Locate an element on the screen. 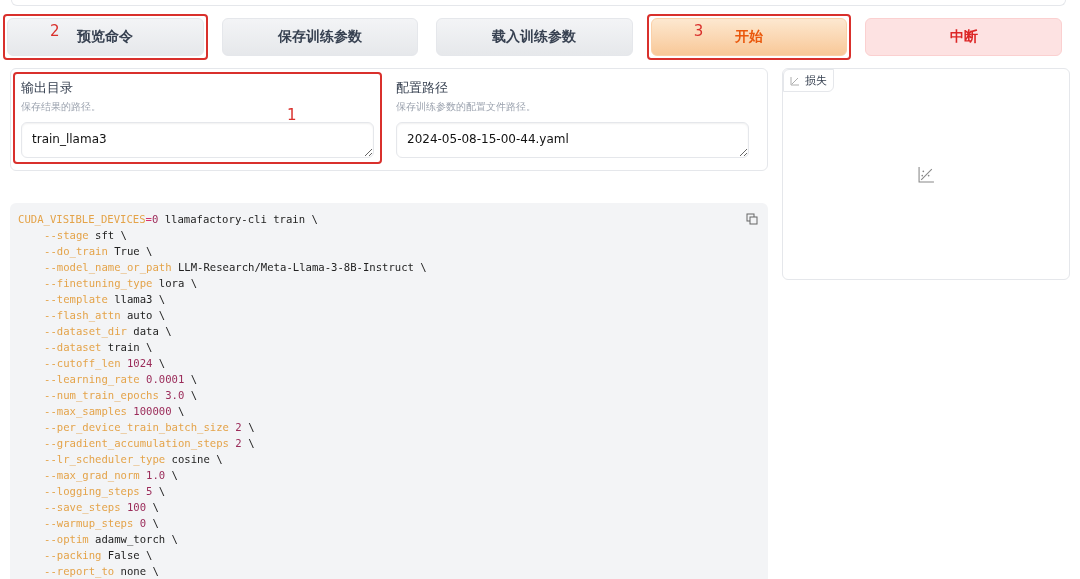 Image resolution: width=1080 pixels, height=579 pixels. code-line: --model_name_or_path LLM-Research/Meta-Llama-3-8B-Instruct \ is located at coordinates (235, 267).